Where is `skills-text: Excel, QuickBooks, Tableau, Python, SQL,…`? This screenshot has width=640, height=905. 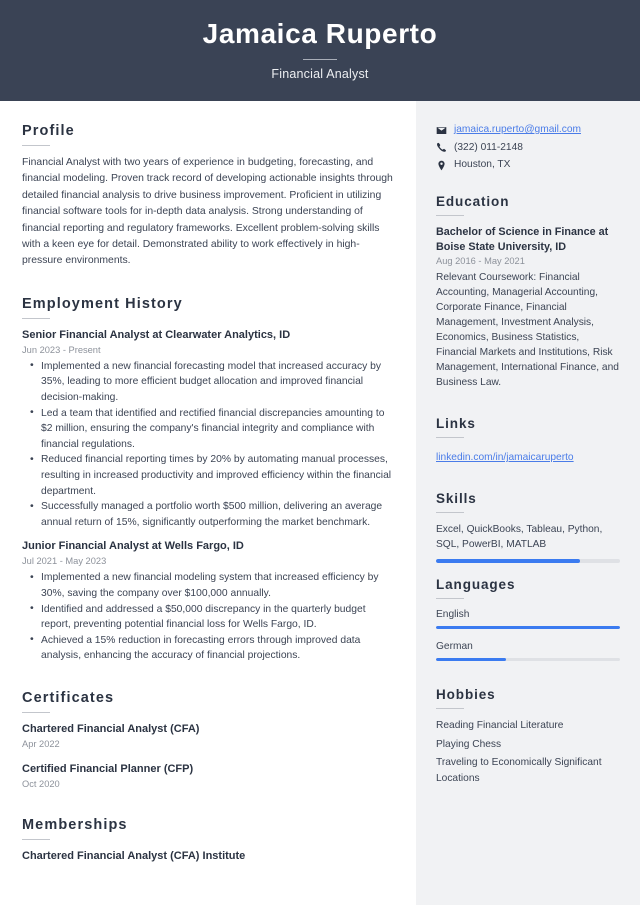
skills-text: Excel, QuickBooks, Tableau, Python, SQL,… is located at coordinates (519, 537).